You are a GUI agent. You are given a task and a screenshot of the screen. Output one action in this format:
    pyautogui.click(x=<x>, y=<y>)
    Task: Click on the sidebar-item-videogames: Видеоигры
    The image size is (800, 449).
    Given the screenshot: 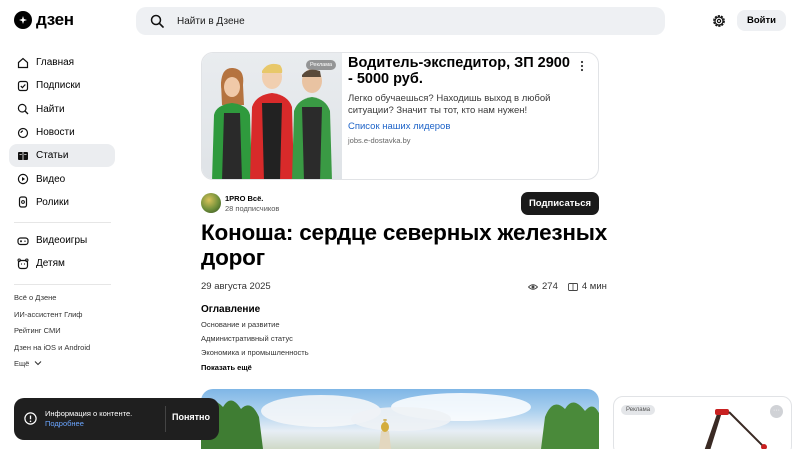 What is the action you would take?
    pyautogui.click(x=62, y=240)
    